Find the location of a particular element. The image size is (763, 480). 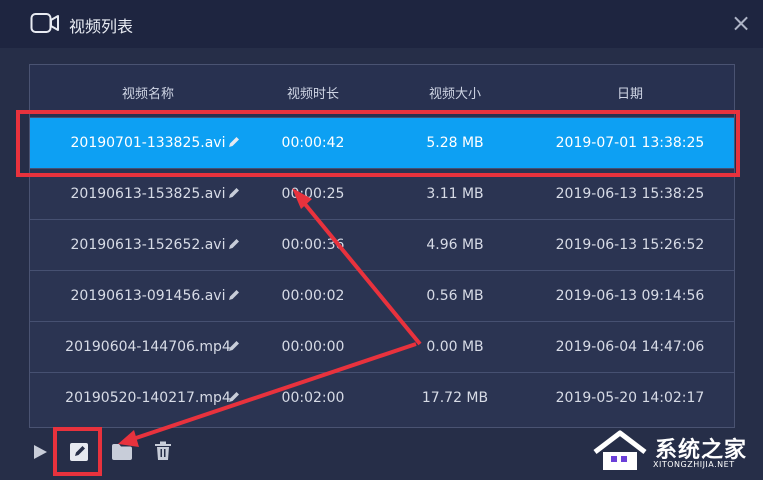

video-duration: 00:00:25 is located at coordinates (313, 194).